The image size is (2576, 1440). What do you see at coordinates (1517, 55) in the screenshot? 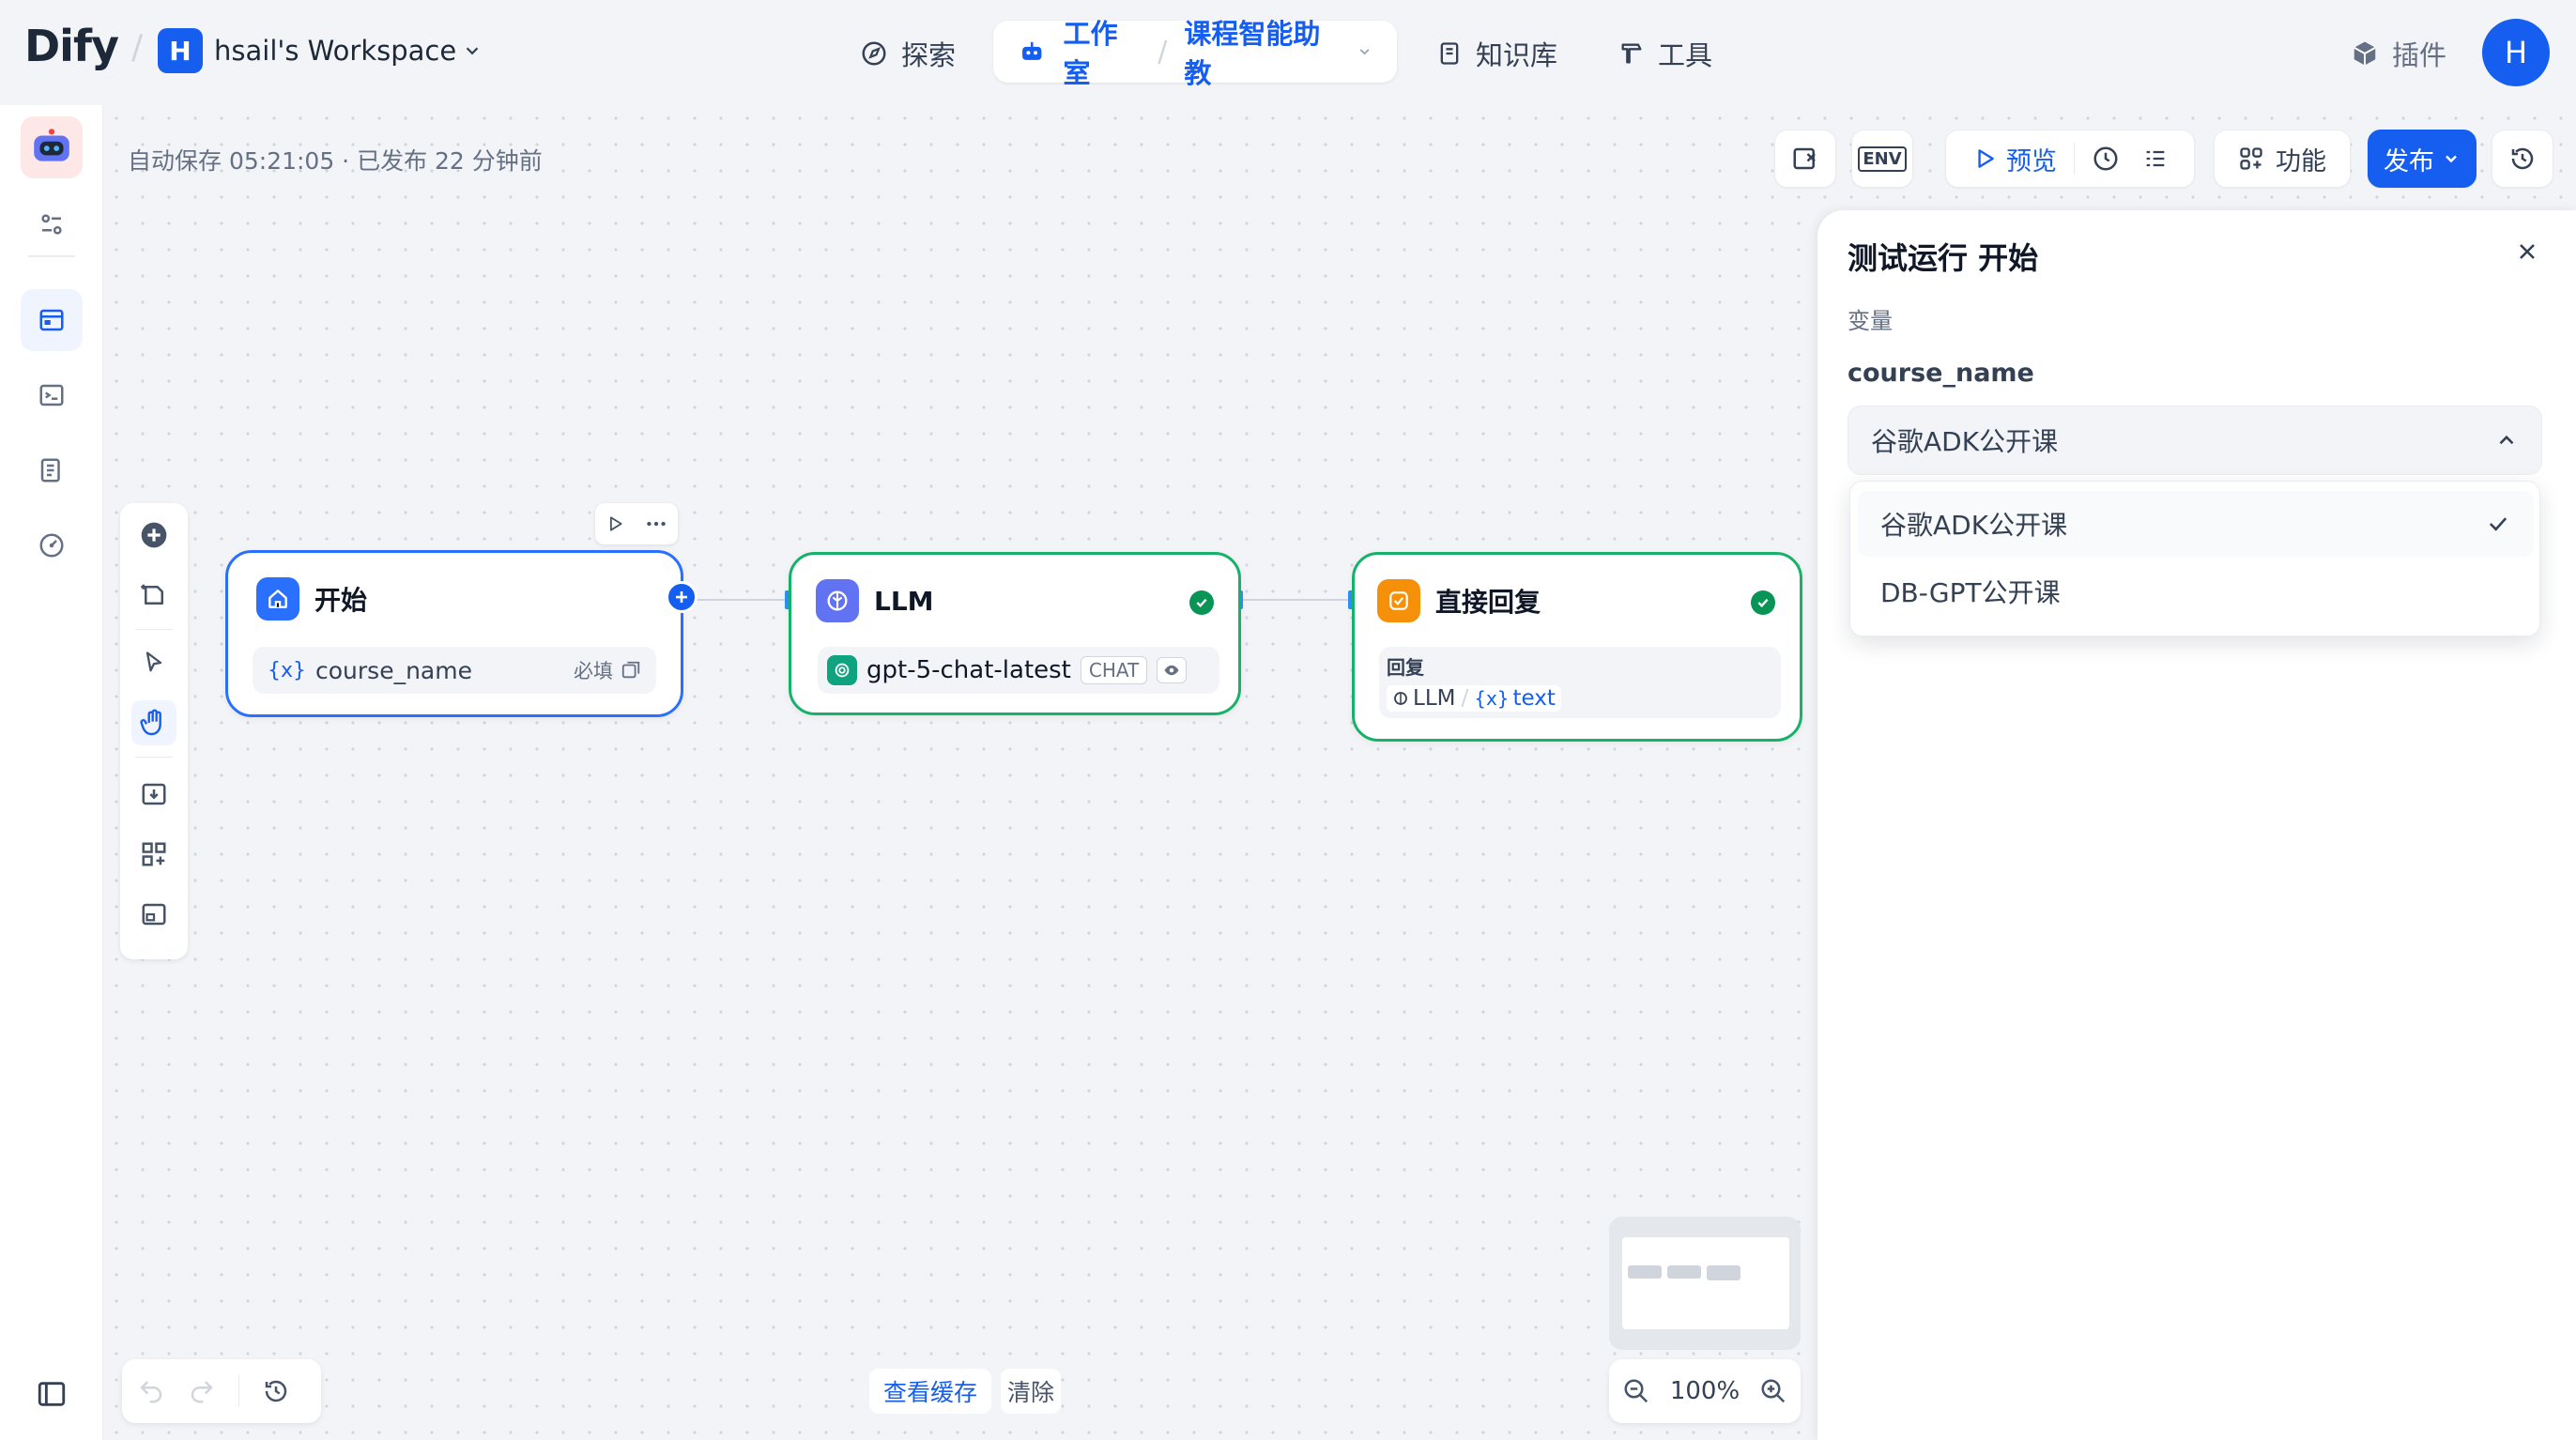
I see `nav-knowledge-label: 知识库` at bounding box center [1517, 55].